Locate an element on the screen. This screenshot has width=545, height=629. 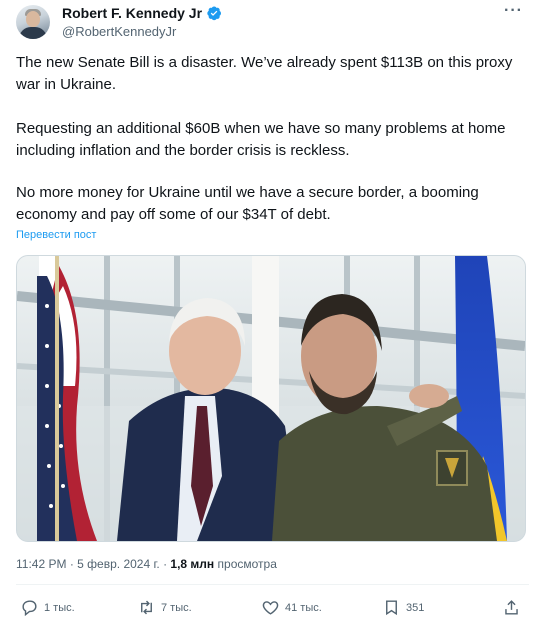
avatar is located at coordinates (33, 22).